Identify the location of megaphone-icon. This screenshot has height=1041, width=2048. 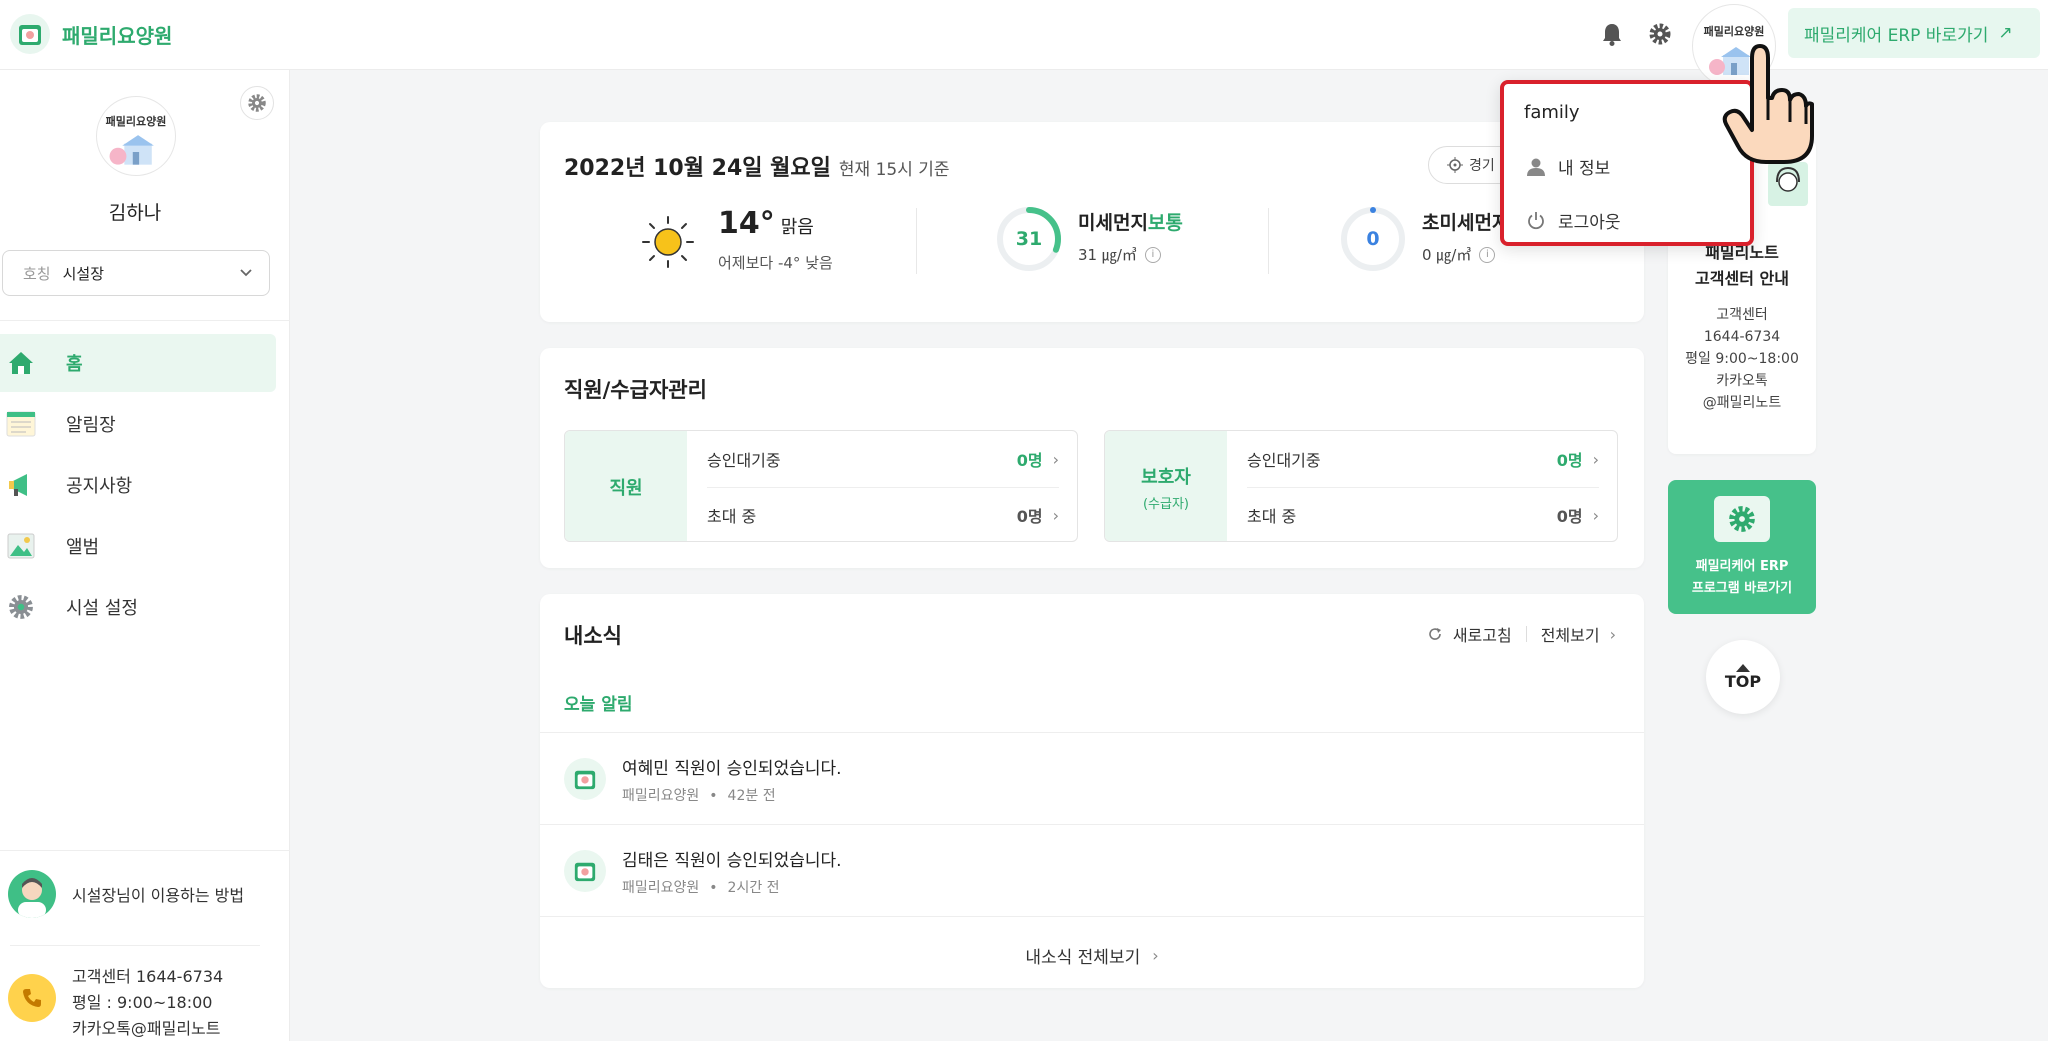
(21, 485).